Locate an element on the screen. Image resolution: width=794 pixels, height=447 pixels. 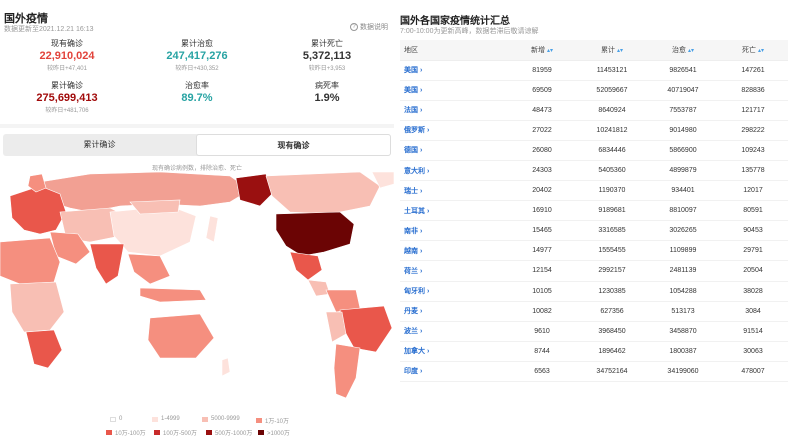
stat-delta: 较昨日+481,706 is located at coordinates (67, 111).